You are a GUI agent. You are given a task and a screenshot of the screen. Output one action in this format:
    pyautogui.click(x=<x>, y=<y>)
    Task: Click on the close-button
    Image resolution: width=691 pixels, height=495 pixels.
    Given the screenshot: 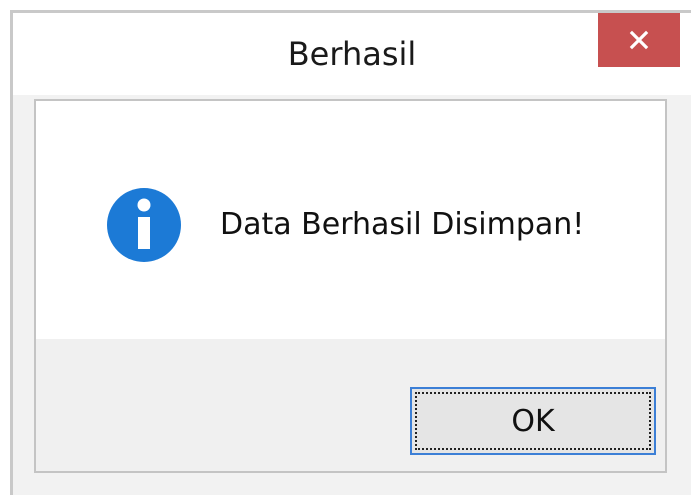 What is the action you would take?
    pyautogui.click(x=639, y=40)
    